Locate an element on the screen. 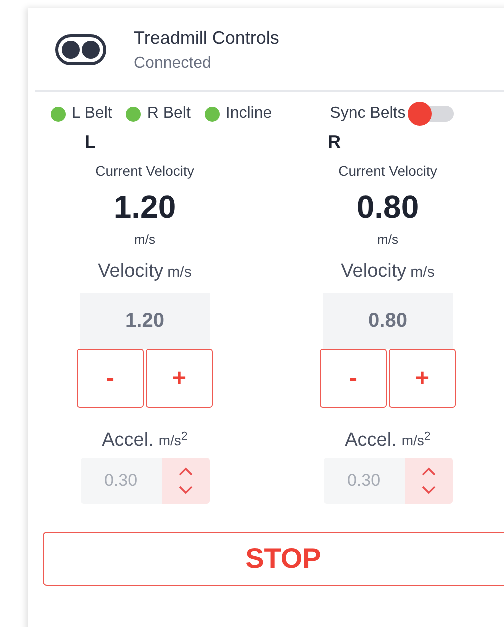 The height and width of the screenshot is (627, 504). belt-name: R is located at coordinates (334, 142).